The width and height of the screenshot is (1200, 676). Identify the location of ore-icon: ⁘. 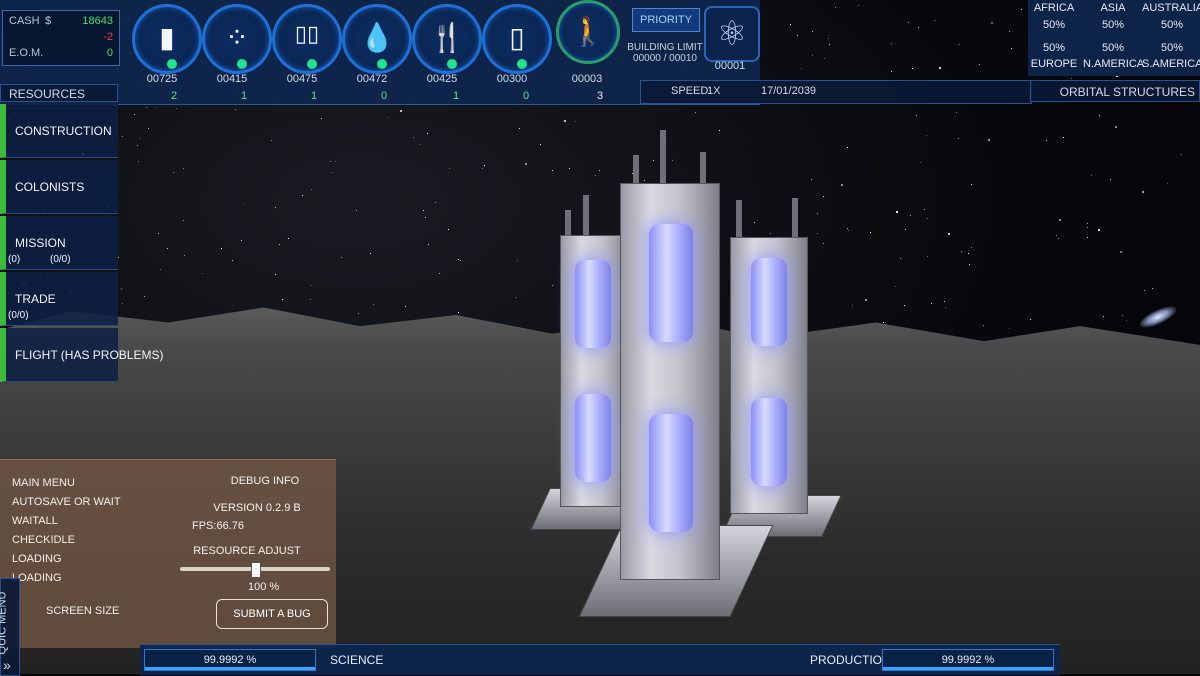
(237, 39).